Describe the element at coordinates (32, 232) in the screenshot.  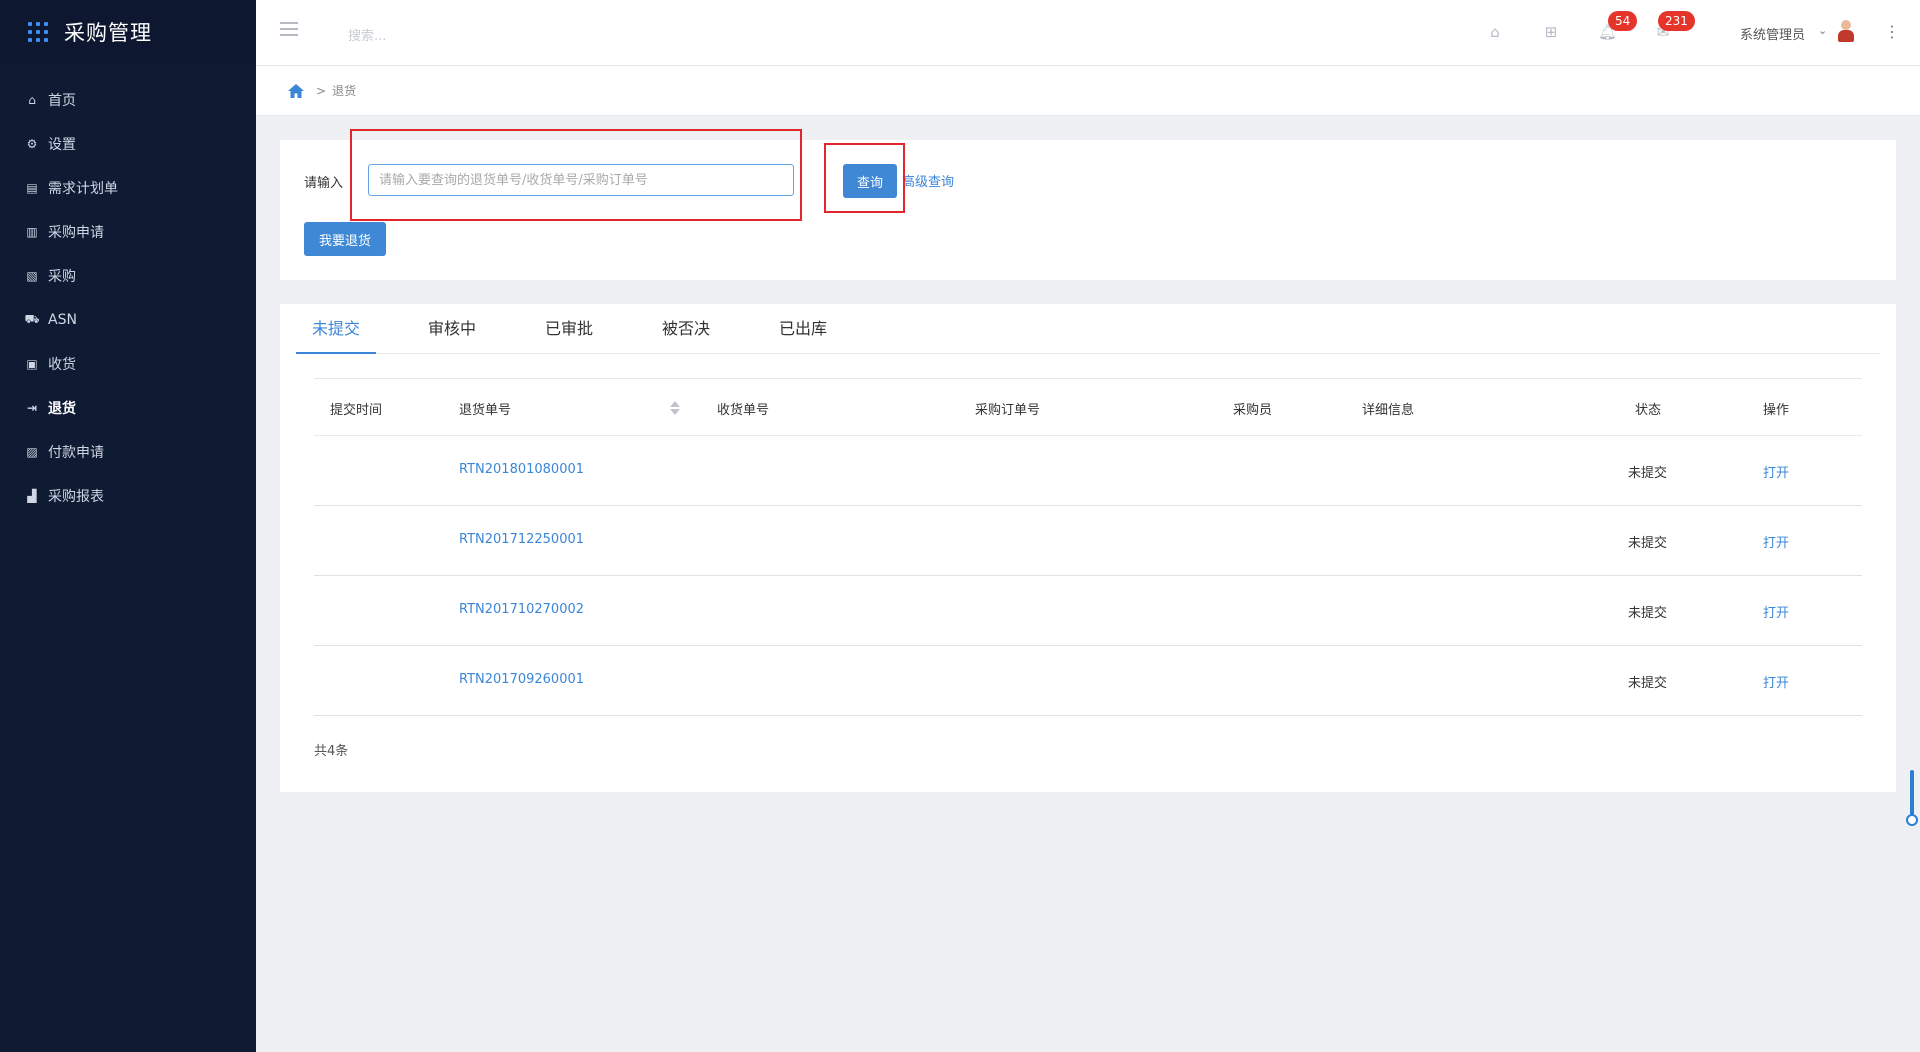
I see `form-icon: ▥` at that location.